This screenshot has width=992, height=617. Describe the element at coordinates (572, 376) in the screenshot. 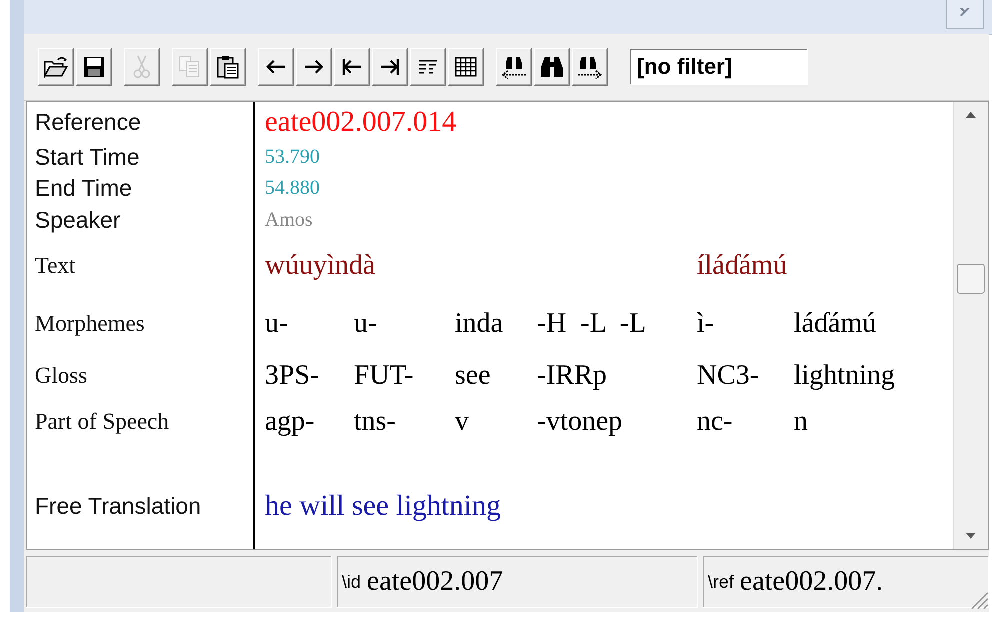

I see `gloss: -IRRp` at that location.